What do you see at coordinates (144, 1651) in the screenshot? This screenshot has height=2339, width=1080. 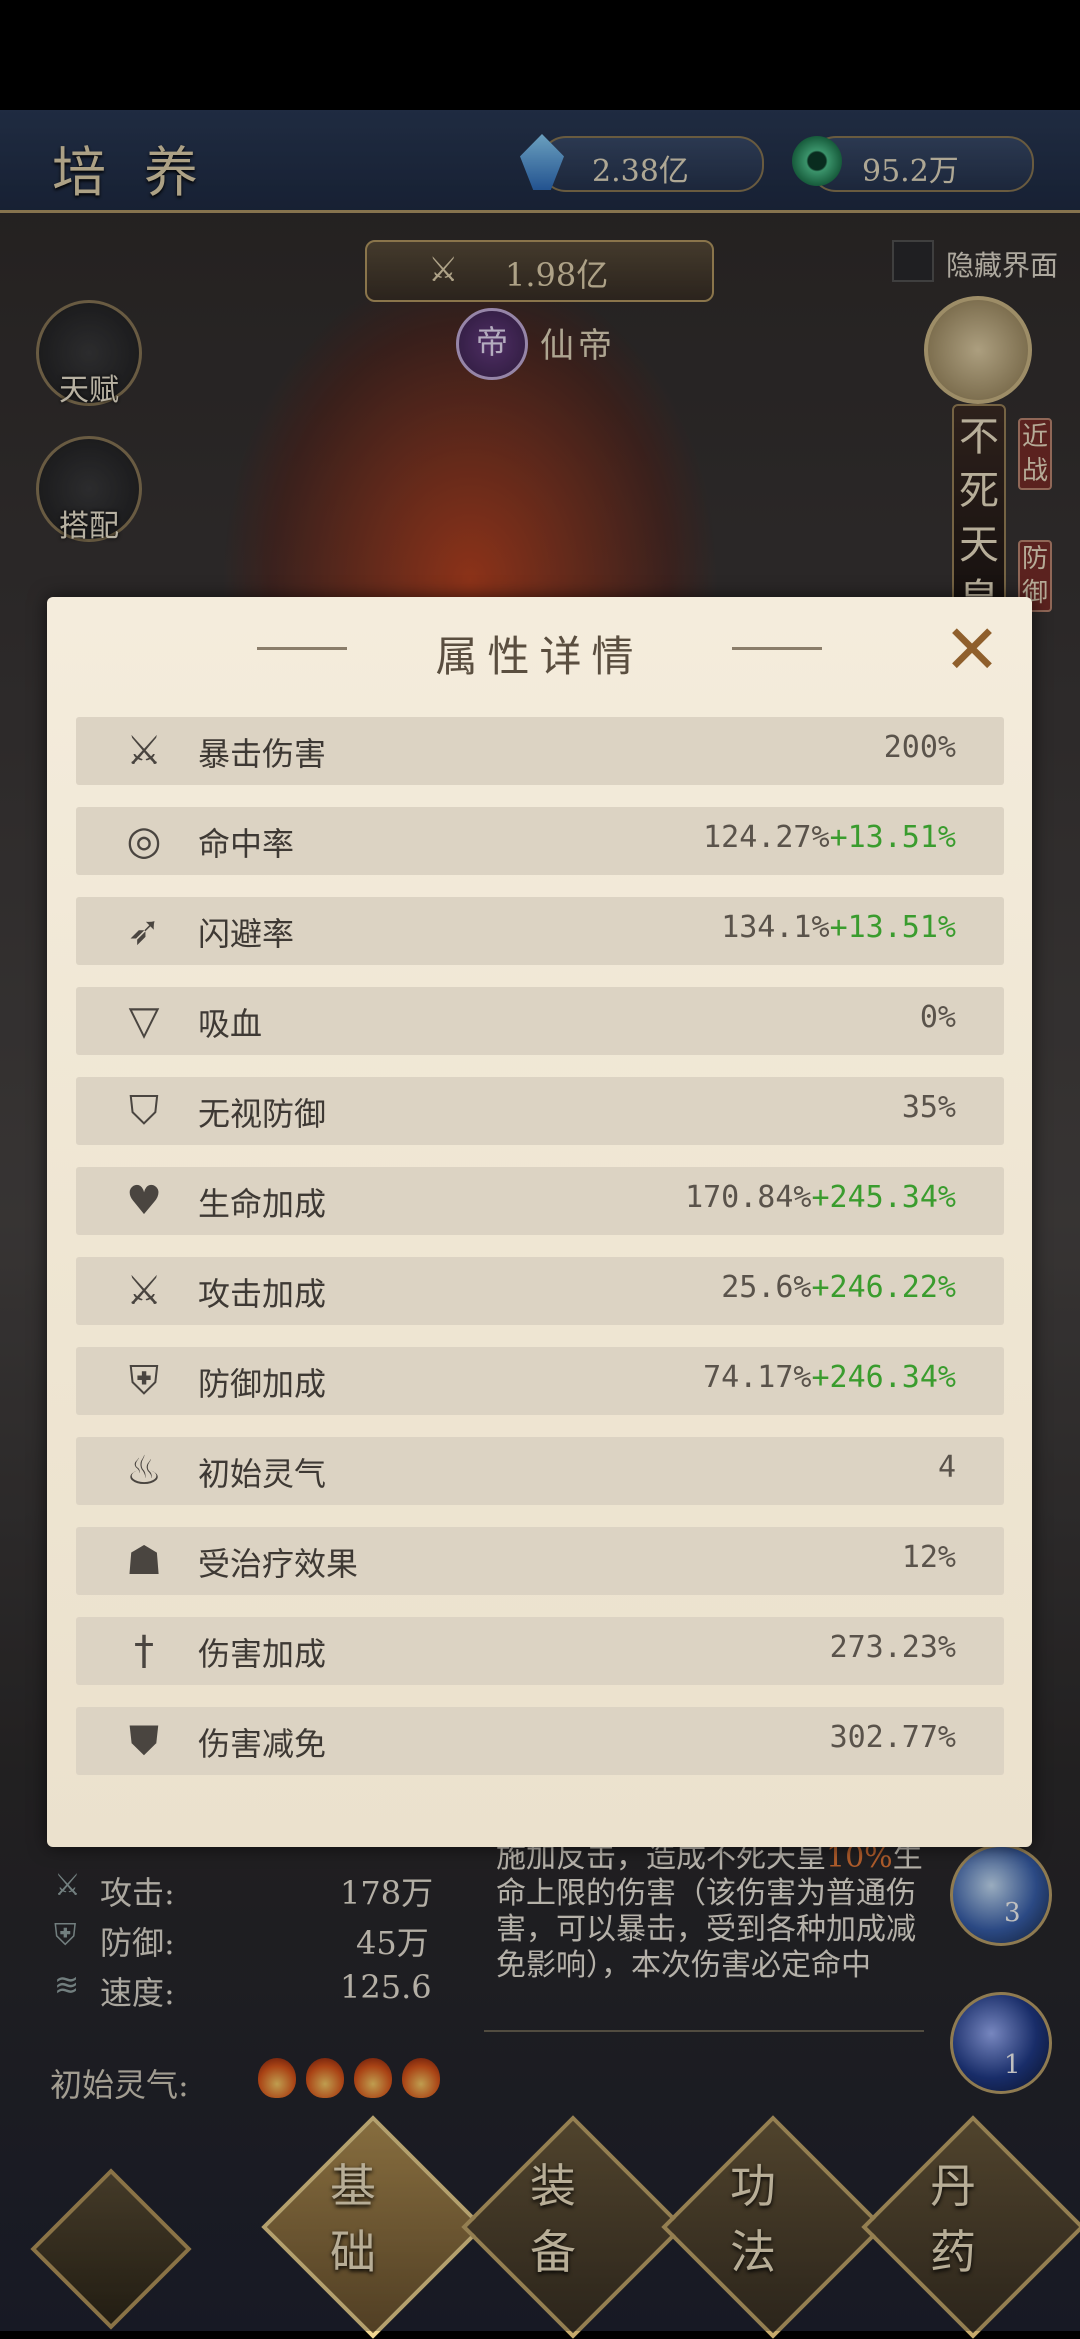 I see `sword-down-icon: †` at bounding box center [144, 1651].